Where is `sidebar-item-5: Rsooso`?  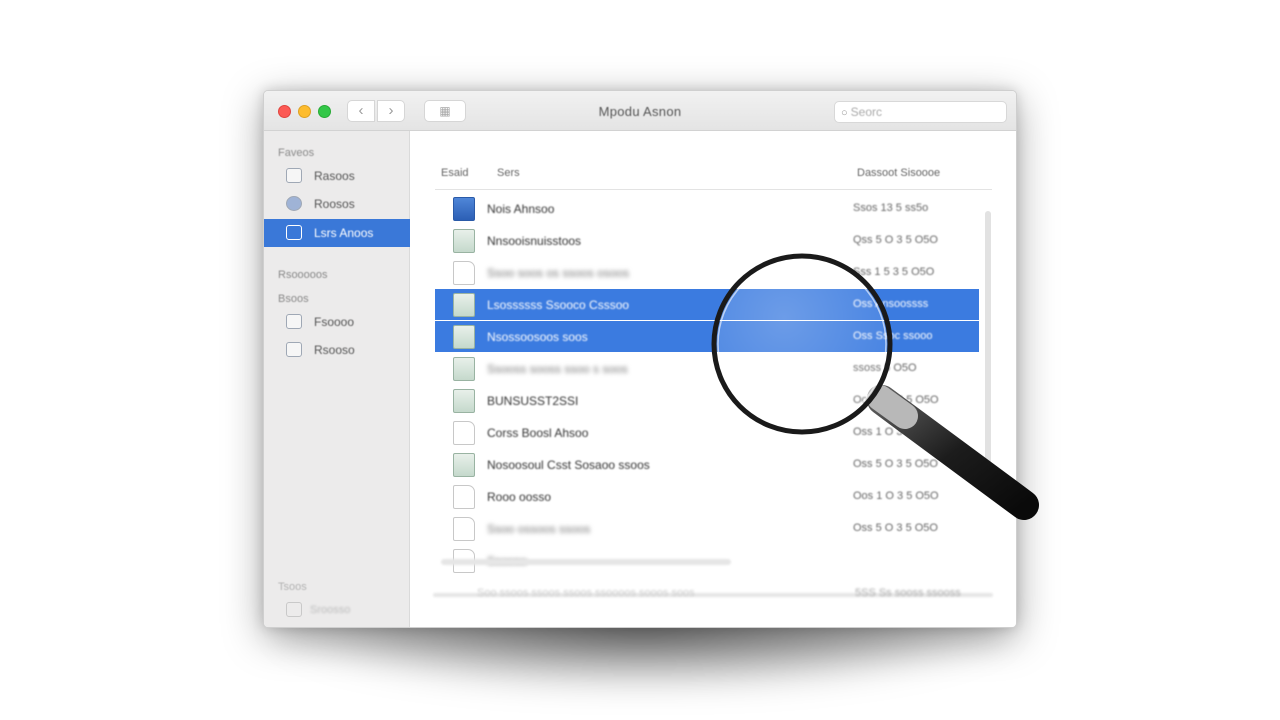 sidebar-item-5: Rsooso is located at coordinates (337, 350).